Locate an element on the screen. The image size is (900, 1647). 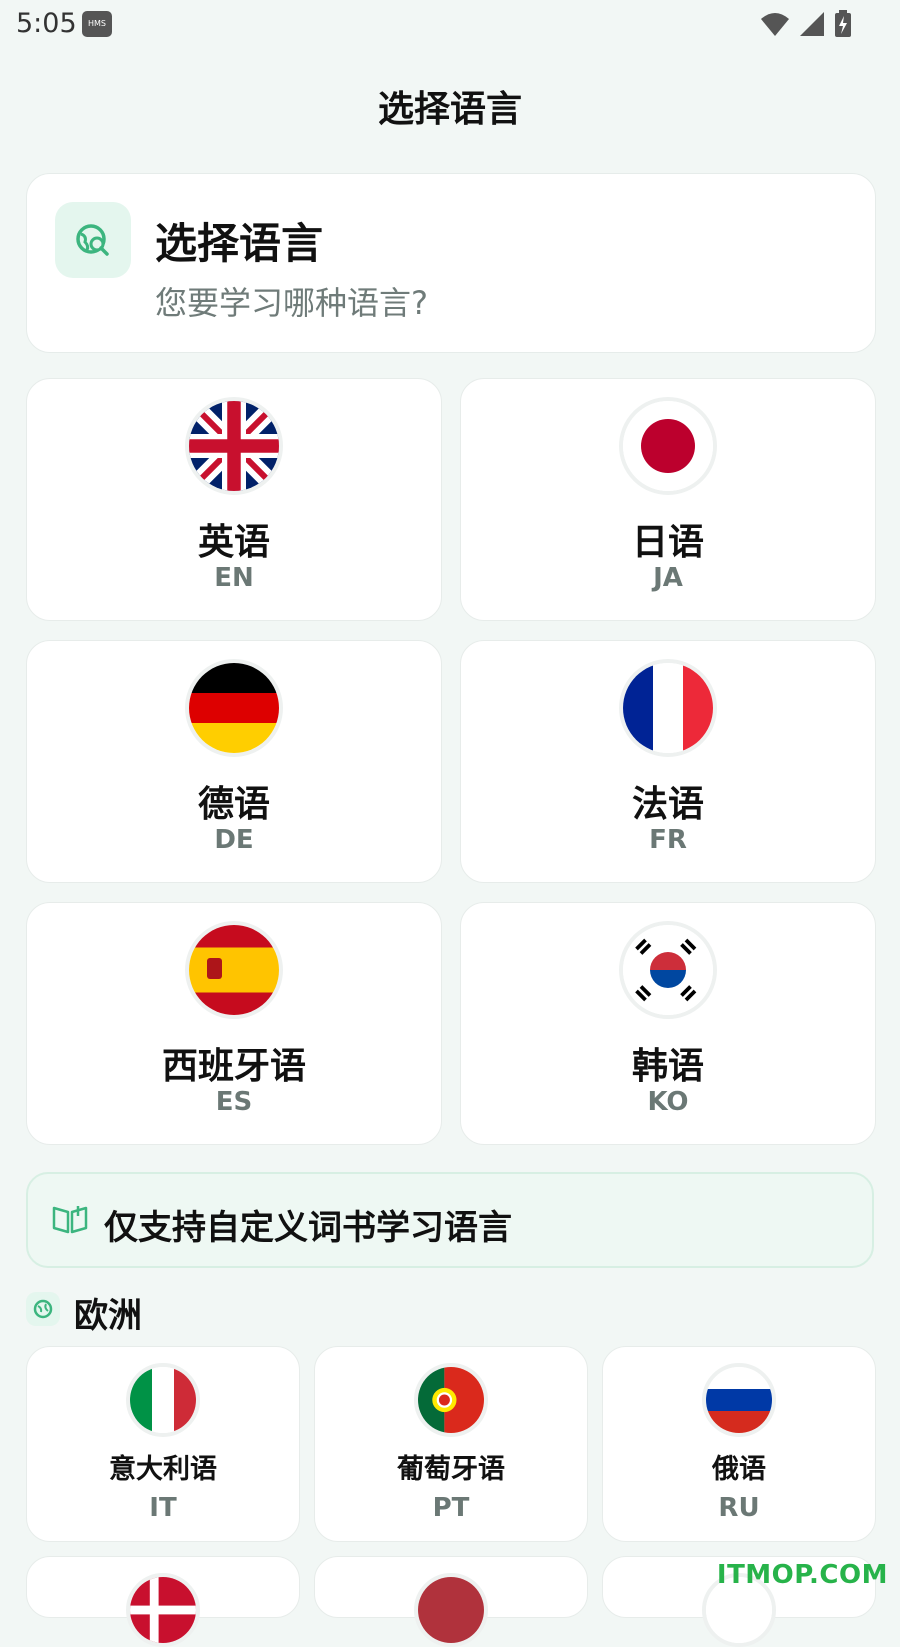
language-name: 德语 is located at coordinates (233, 804).